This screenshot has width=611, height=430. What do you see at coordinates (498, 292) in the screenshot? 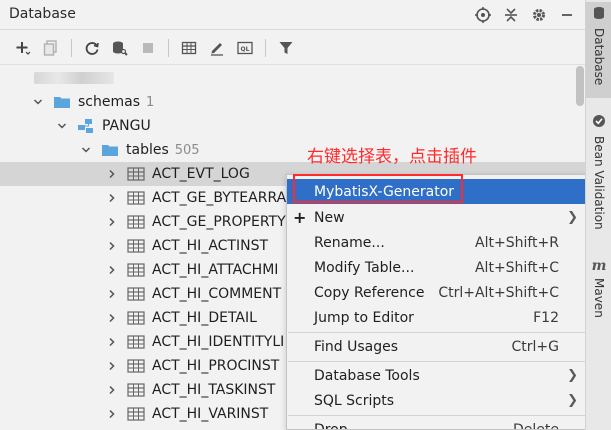
I see `menu-item-shortcut: Ctrl+Alt+Shift+C` at bounding box center [498, 292].